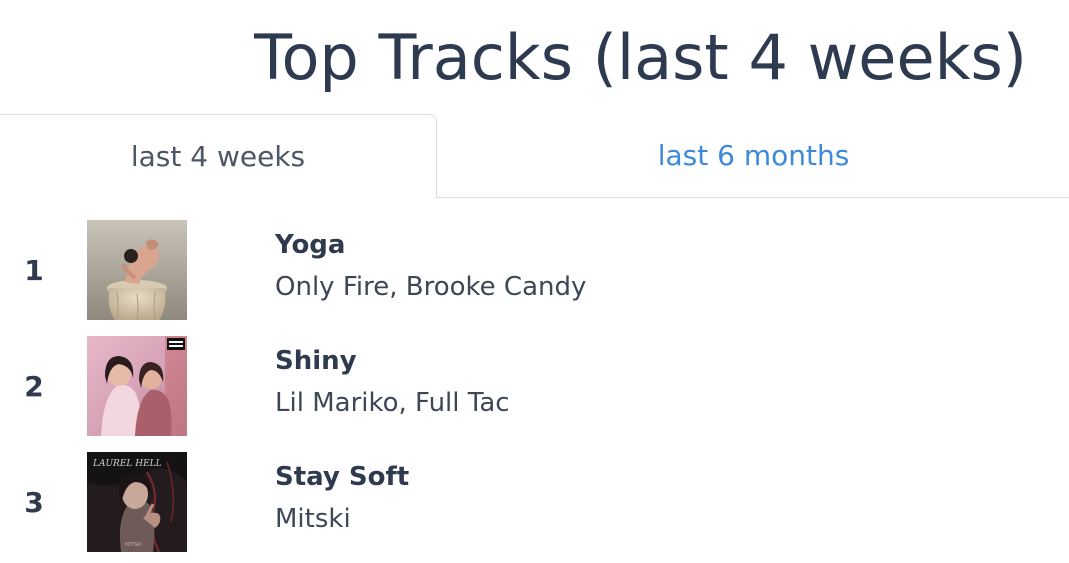 This screenshot has height=563, width=1069. I want to click on tab-last-6-months: last 6 months, so click(753, 155).